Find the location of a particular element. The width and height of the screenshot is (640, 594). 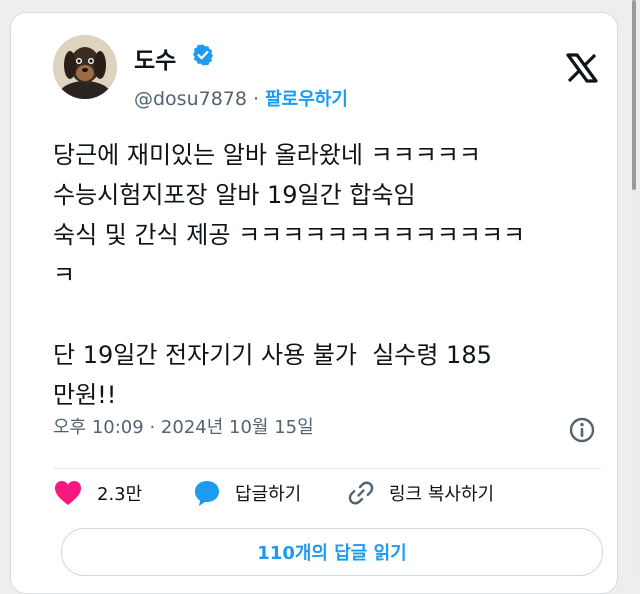

like-button: 2.3만 is located at coordinates (97, 493).